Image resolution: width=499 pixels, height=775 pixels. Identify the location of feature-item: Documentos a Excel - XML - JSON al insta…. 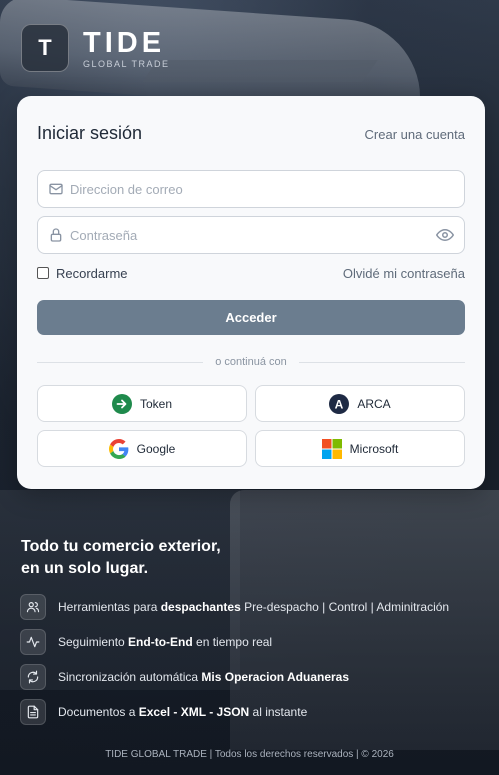
(255, 712).